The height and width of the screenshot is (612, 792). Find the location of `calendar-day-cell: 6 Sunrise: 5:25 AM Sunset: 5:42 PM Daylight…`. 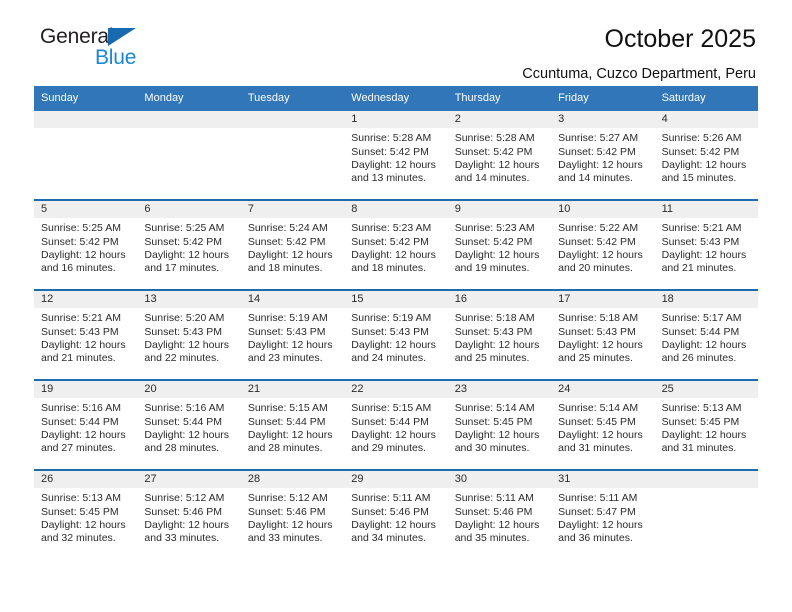

calendar-day-cell: 6 Sunrise: 5:25 AM Sunset: 5:42 PM Daylight… is located at coordinates (189, 245).